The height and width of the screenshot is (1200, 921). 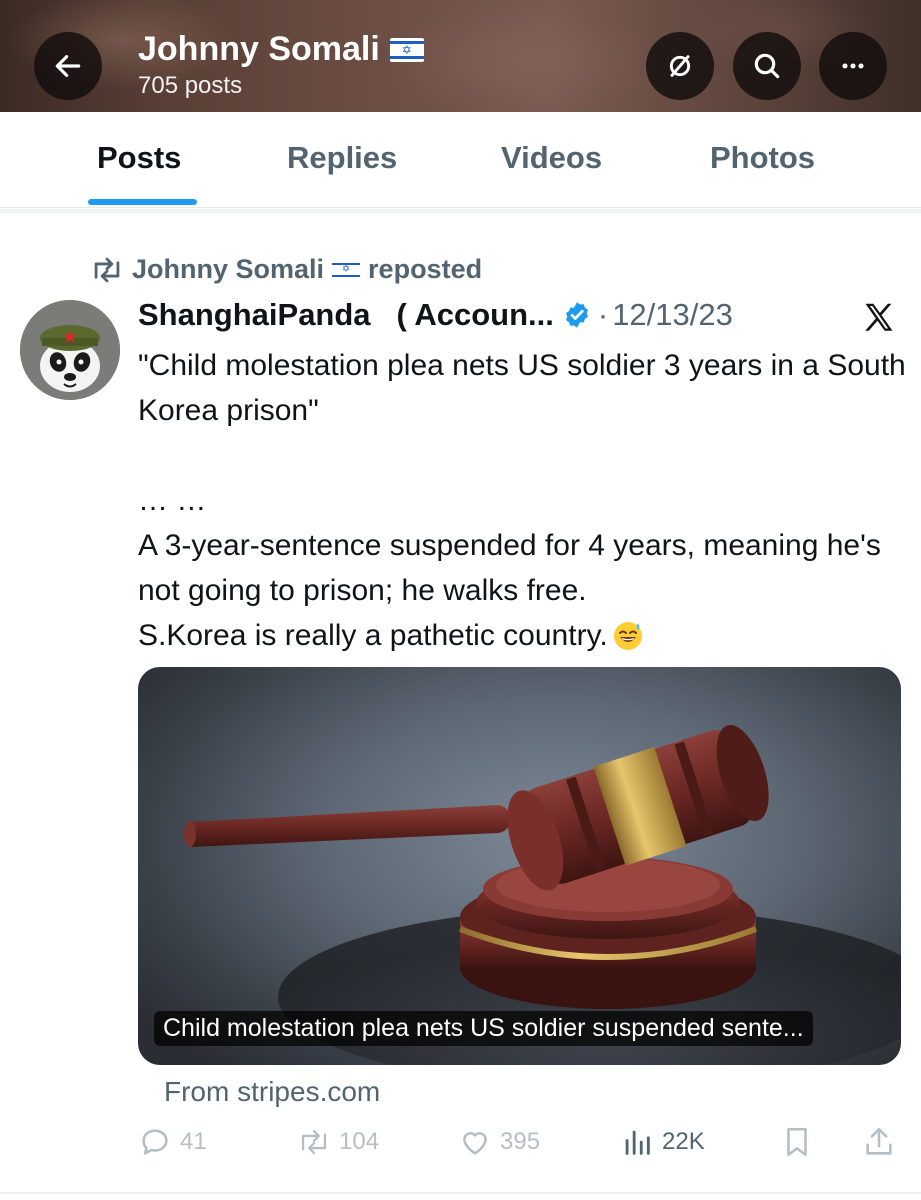 What do you see at coordinates (551, 158) in the screenshot?
I see `tab-videos: Videos` at bounding box center [551, 158].